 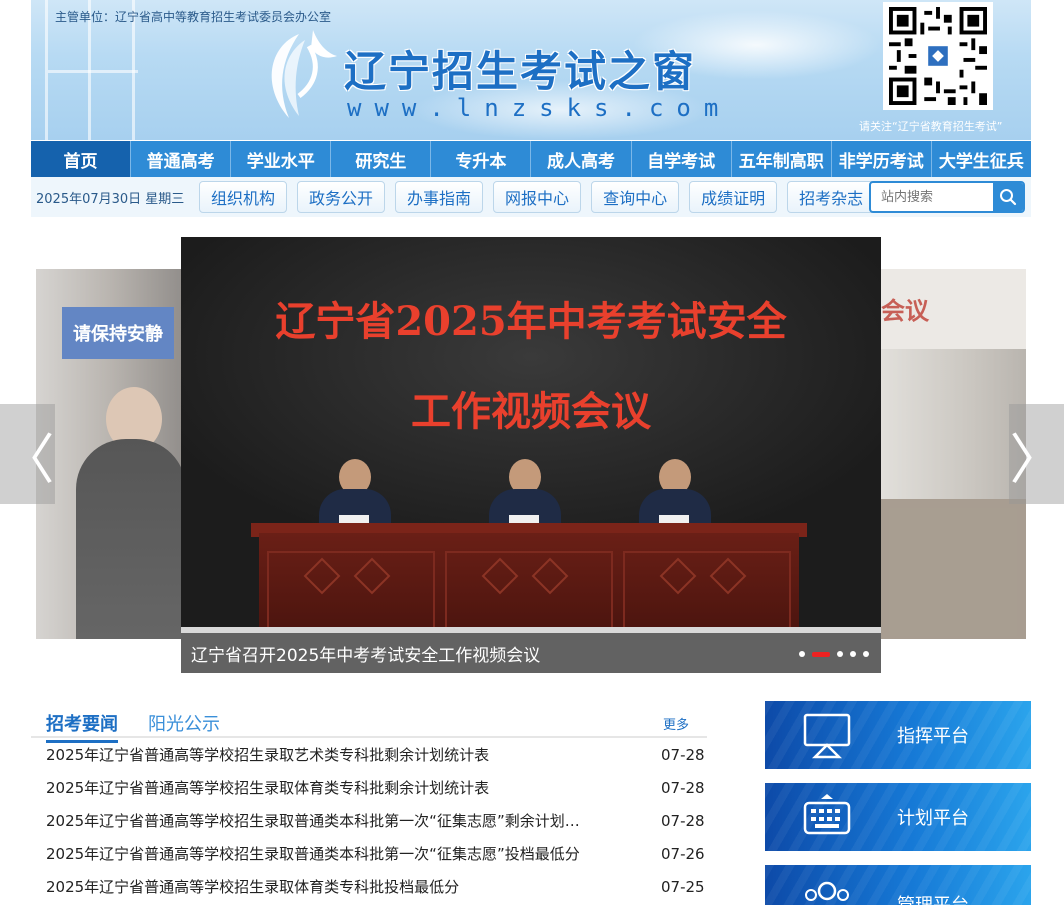 What do you see at coordinates (341, 197) in the screenshot?
I see `gov-affairs-button: 政务公开` at bounding box center [341, 197].